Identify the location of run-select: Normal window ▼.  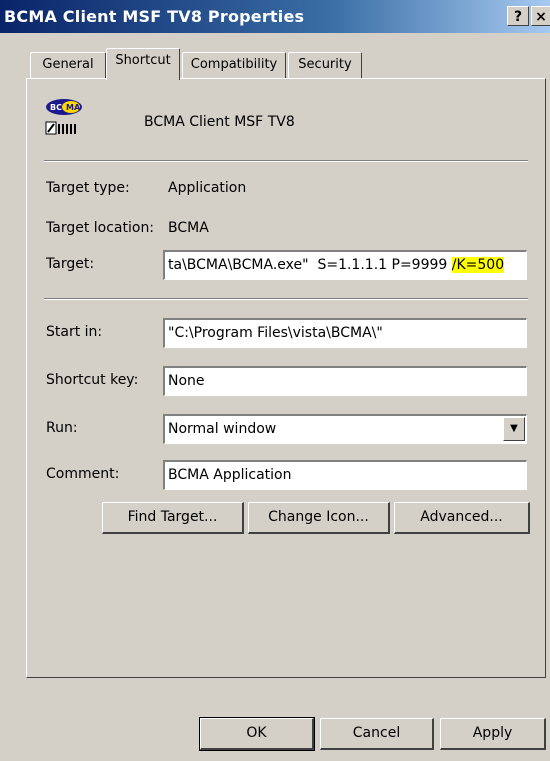
(345, 429).